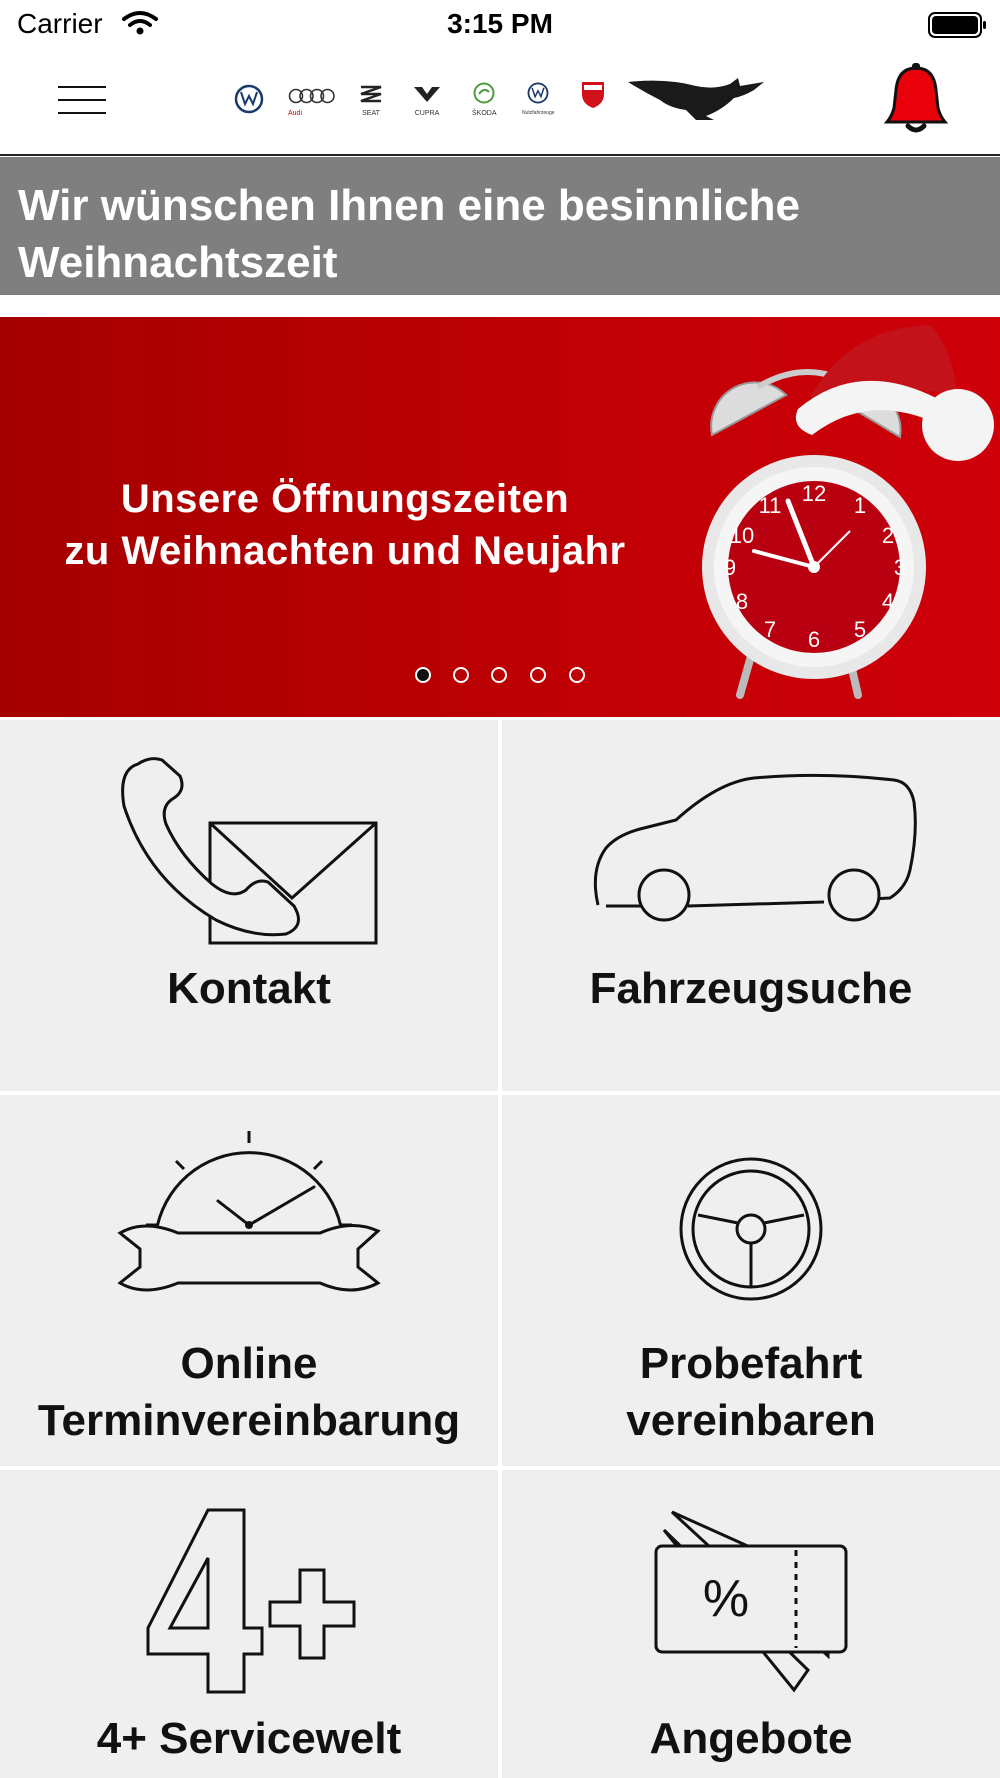 Image resolution: width=1000 pixels, height=1778 pixels. What do you see at coordinates (755, 847) in the screenshot?
I see `car-icon` at bounding box center [755, 847].